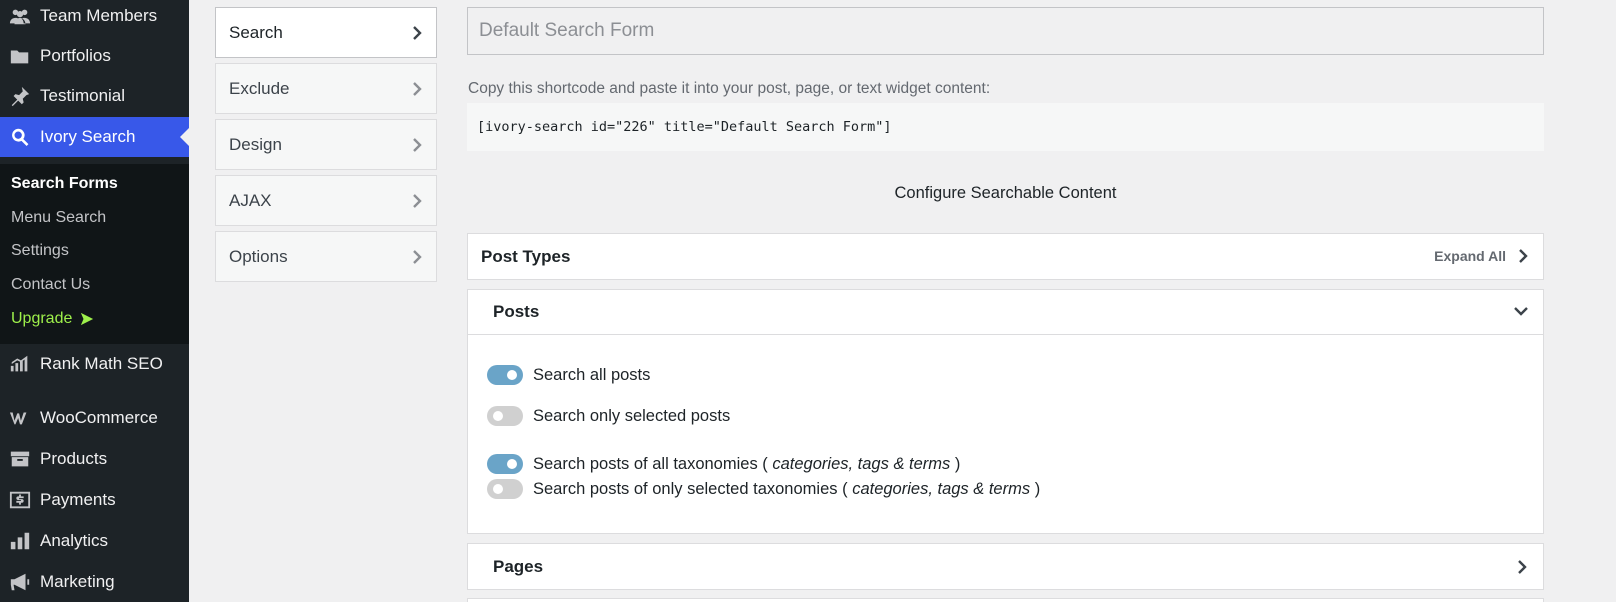  I want to click on archive-box-icon, so click(20, 459).